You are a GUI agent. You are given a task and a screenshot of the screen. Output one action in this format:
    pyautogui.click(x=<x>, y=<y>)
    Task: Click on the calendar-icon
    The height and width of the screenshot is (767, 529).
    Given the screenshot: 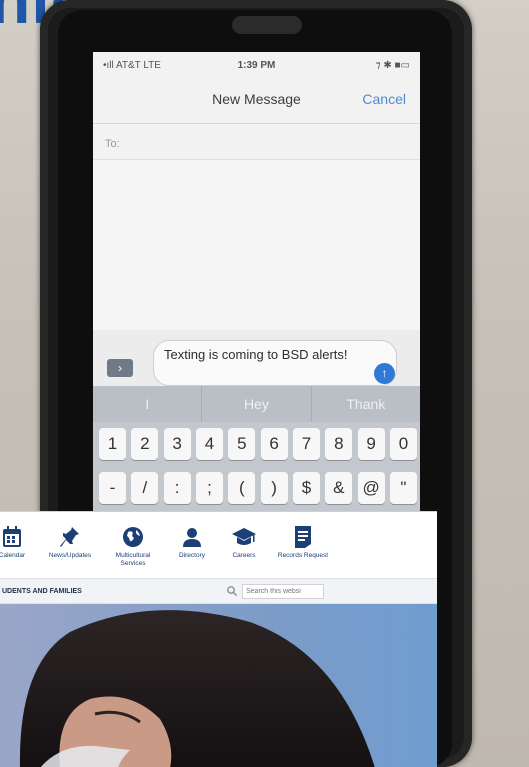 What is the action you would take?
    pyautogui.click(x=12, y=536)
    